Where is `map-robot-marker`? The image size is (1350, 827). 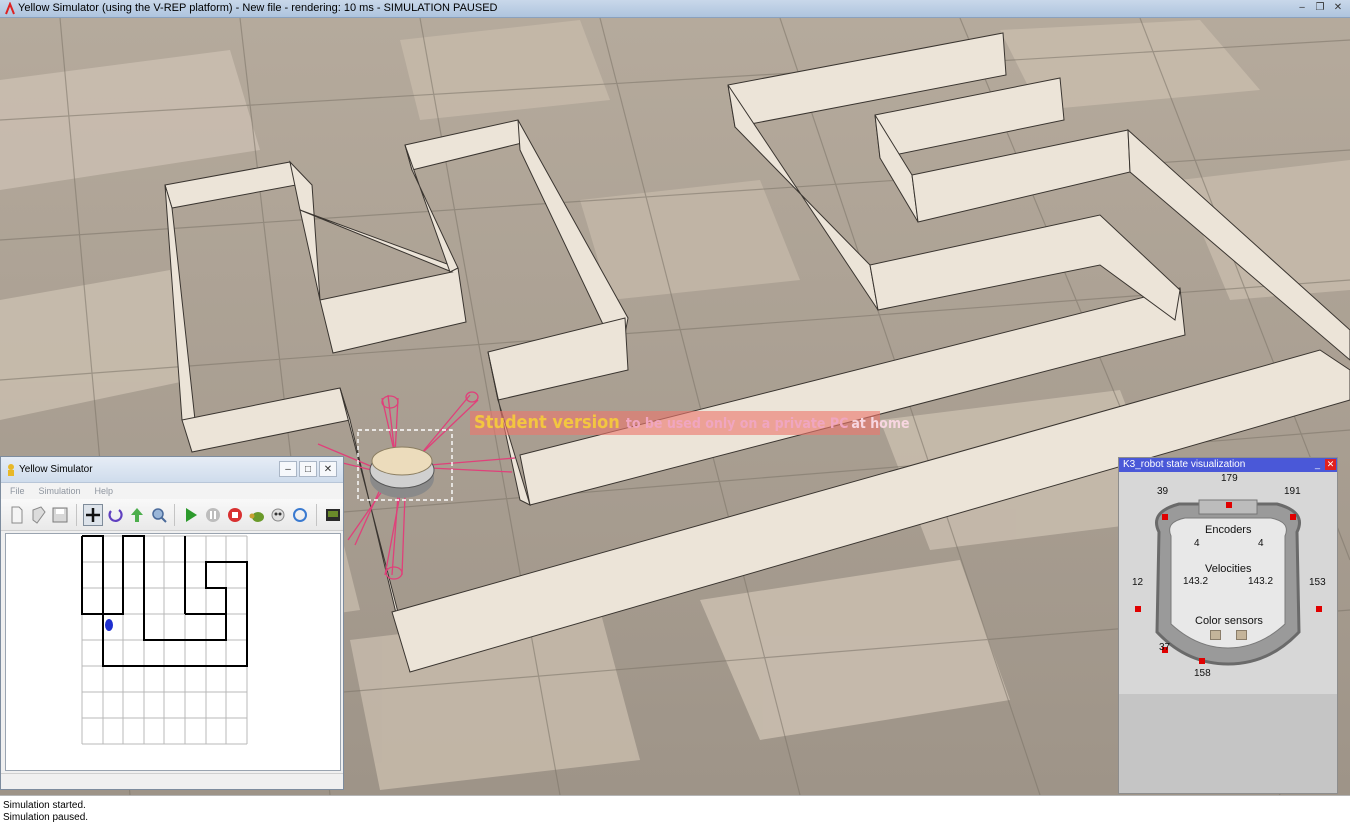 map-robot-marker is located at coordinates (109, 625).